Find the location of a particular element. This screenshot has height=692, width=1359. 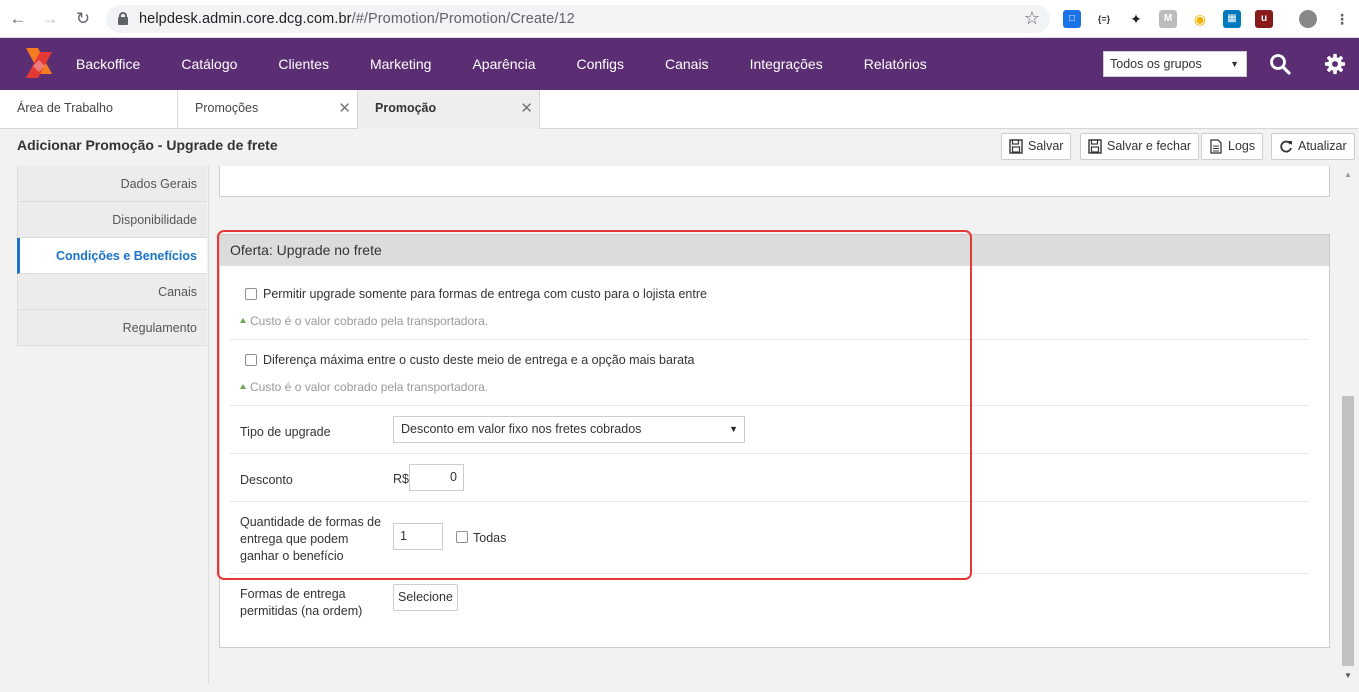

nav-canais: Canais is located at coordinates (687, 64).